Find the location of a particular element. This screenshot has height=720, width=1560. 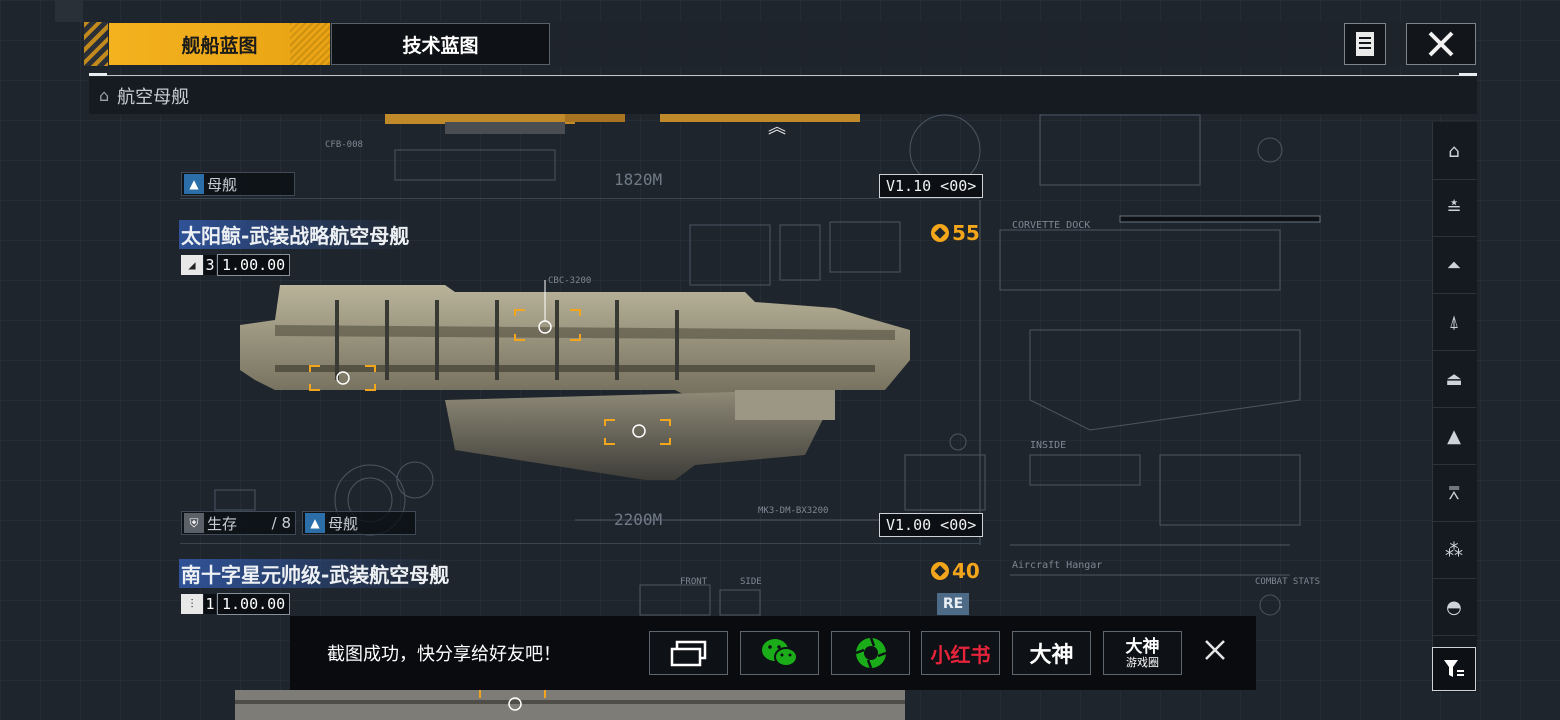

dashen-circle-label-bottom: 游戏圈 is located at coordinates (1142, 662).